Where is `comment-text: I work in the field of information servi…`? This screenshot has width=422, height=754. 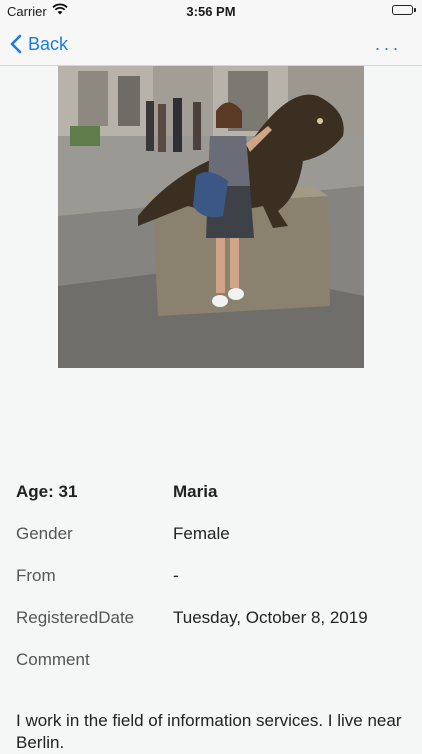 comment-text: I work in the field of information servi… is located at coordinates (209, 731).